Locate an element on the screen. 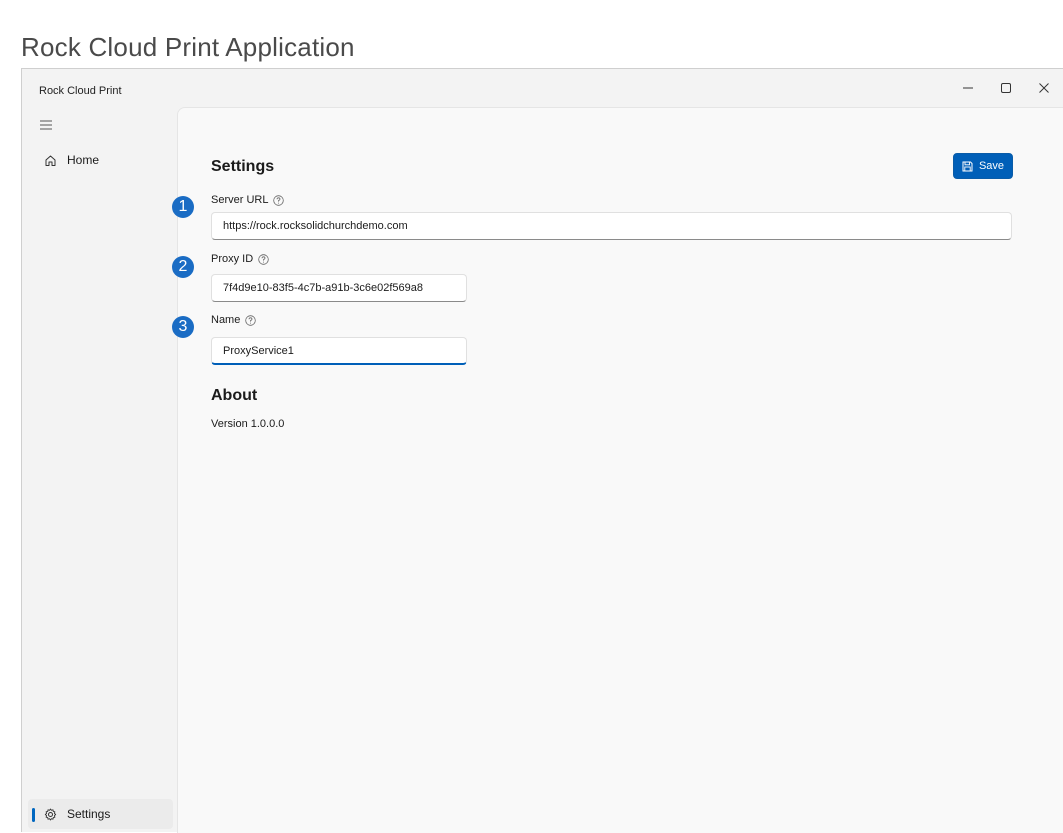 This screenshot has height=833, width=1063. callout-badge-3: 3 is located at coordinates (183, 327).